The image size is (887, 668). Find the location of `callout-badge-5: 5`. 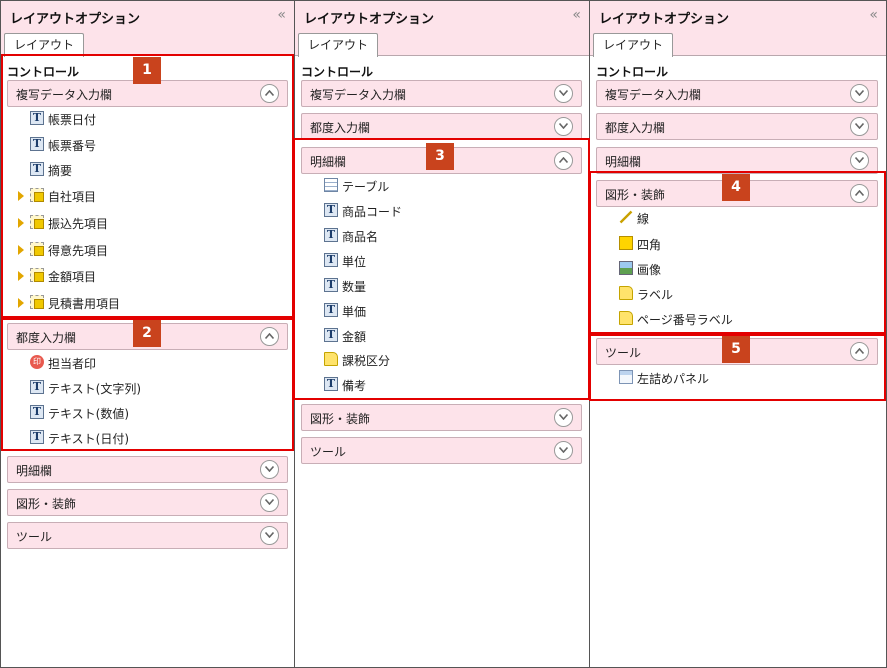

callout-badge-5: 5 is located at coordinates (736, 349).